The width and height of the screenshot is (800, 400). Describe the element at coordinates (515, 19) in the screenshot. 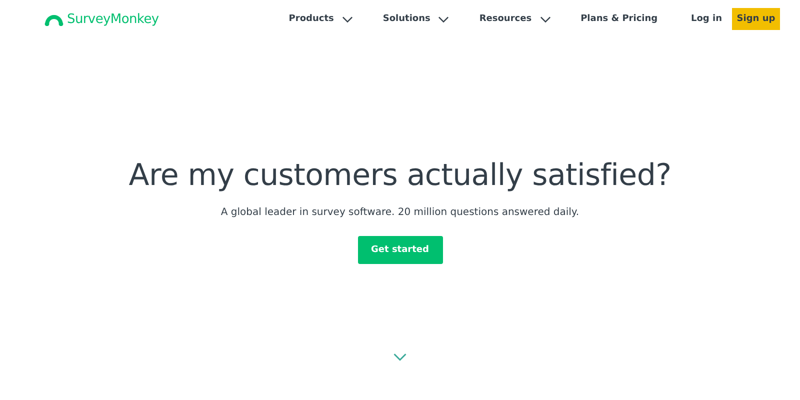

I see `nav-link: Resources` at that location.